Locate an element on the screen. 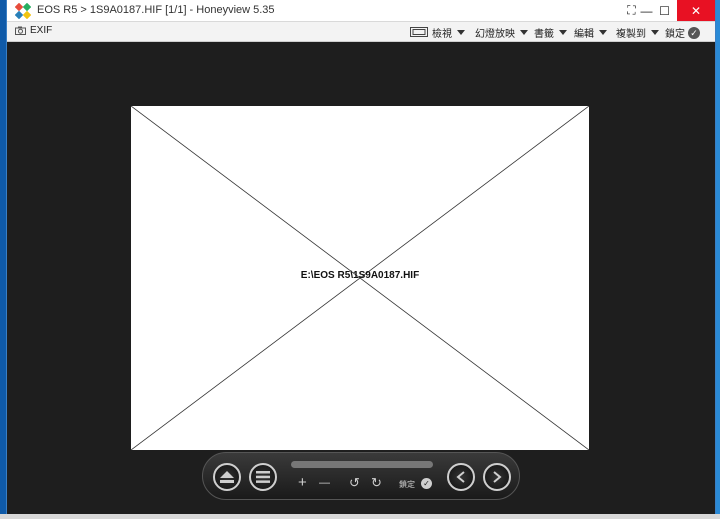 The height and width of the screenshot is (519, 720). menu-view-label: 檢視 is located at coordinates (442, 34).